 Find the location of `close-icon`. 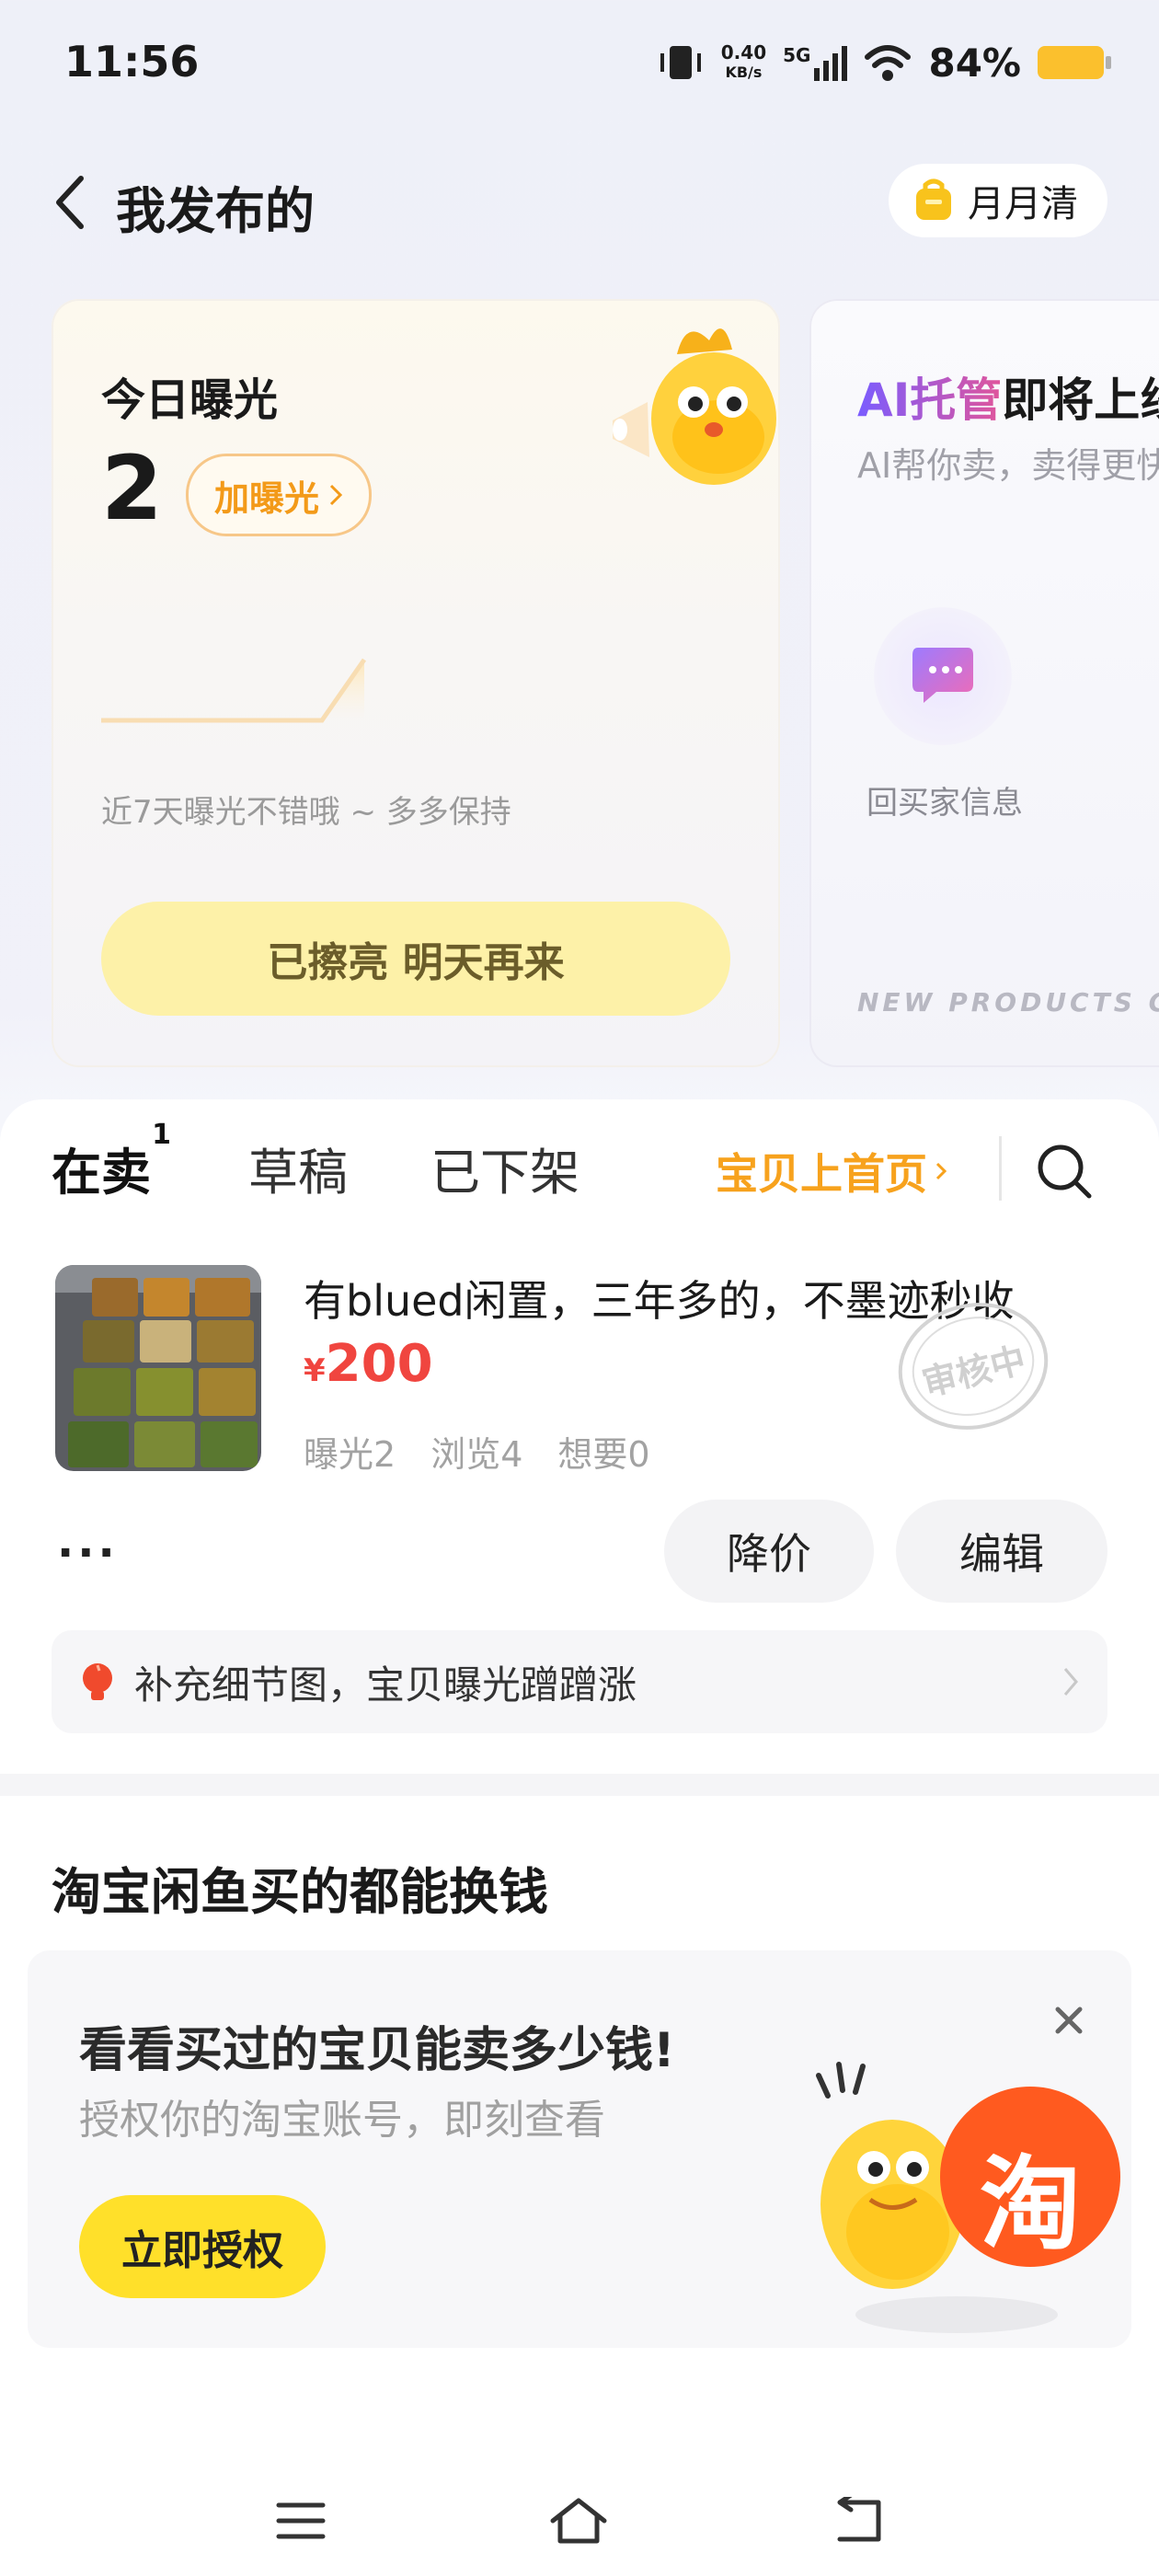

close-icon is located at coordinates (1069, 2020).